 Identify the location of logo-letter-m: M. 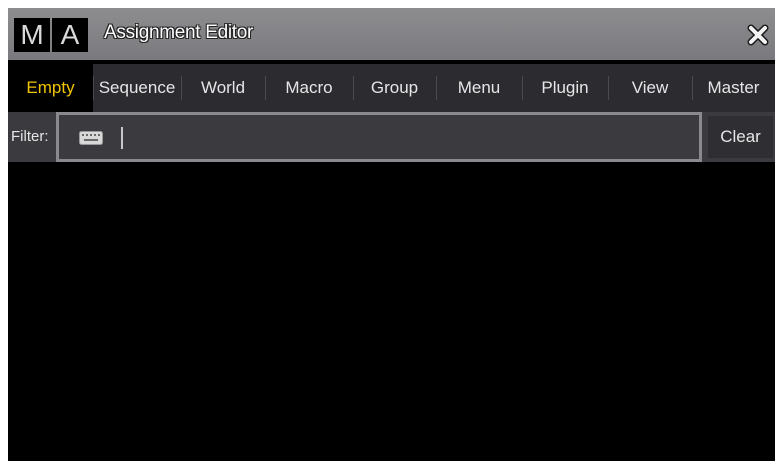
(32, 35).